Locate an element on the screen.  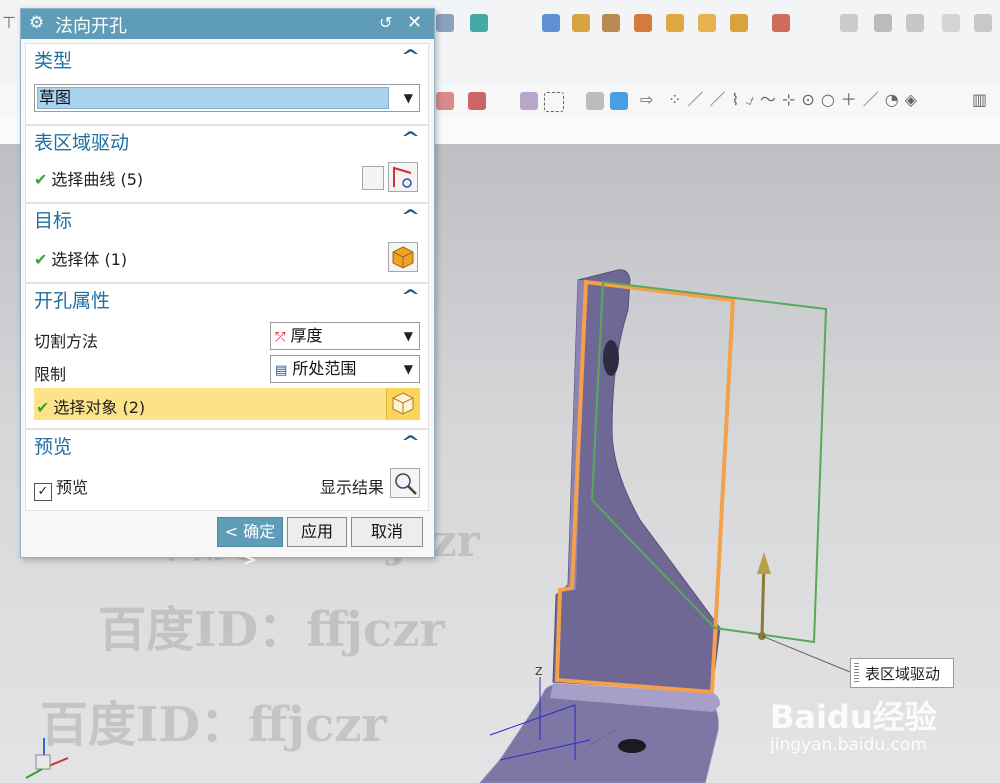
magnifier-icon is located at coordinates (406, 484).